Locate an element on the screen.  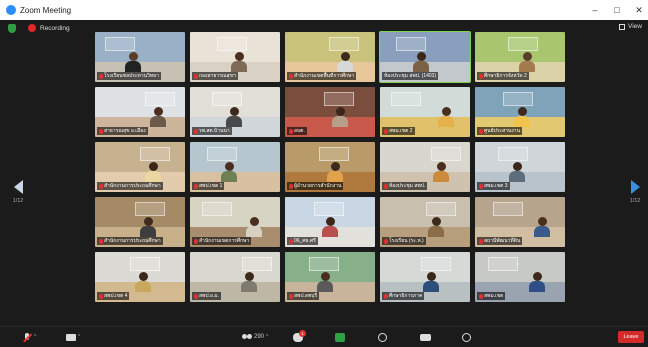
participant-name-label: ศูนย์ประสานงาน is located at coordinates (500, 131).